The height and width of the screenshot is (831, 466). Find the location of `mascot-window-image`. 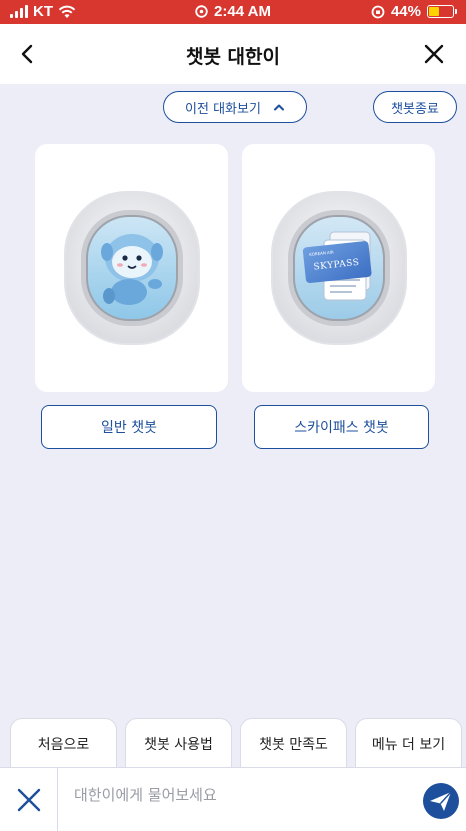

mascot-window-image is located at coordinates (131, 268).